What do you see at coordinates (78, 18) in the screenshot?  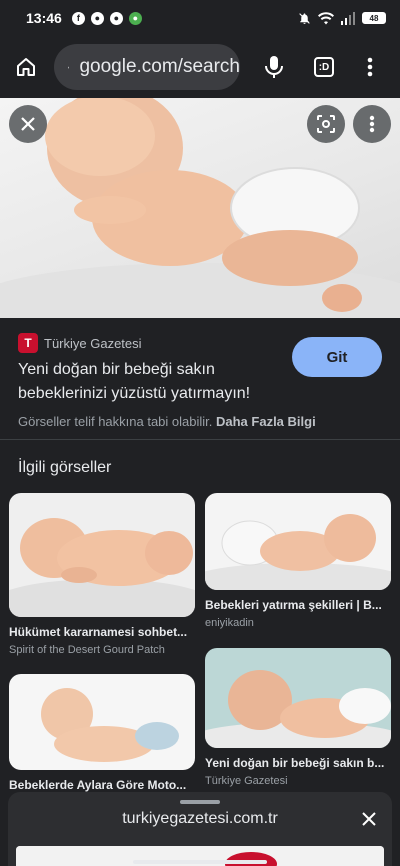 I see `facebook-notification-icon: f` at bounding box center [78, 18].